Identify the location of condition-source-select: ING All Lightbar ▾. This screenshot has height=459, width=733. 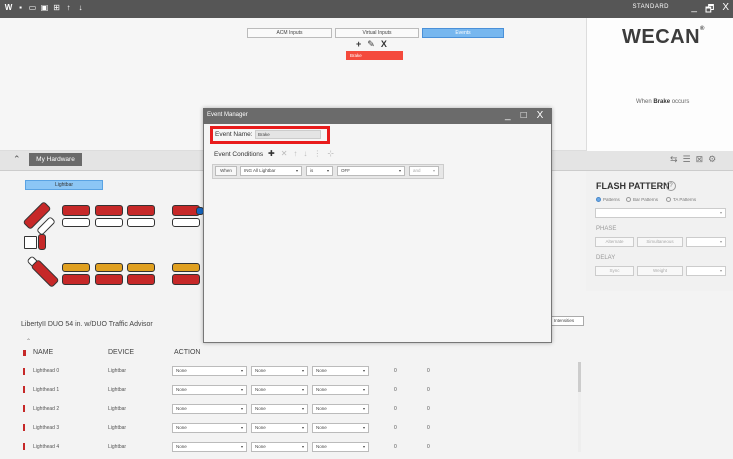
(271, 171).